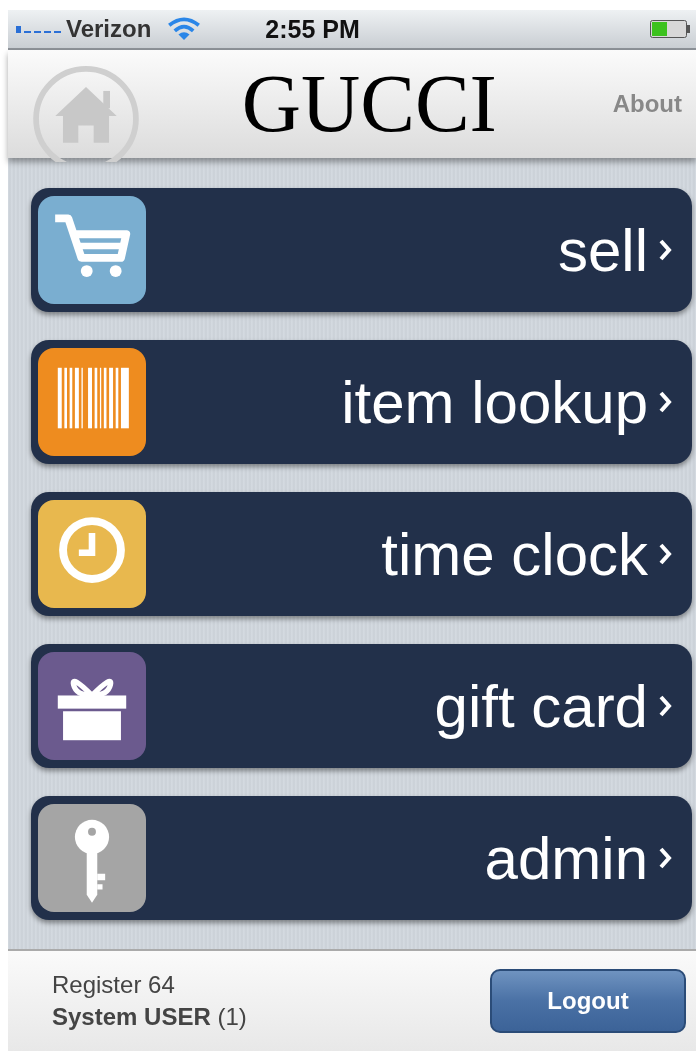 Image resolution: width=696 pixels, height=1051 pixels. Describe the element at coordinates (361, 554) in the screenshot. I see `menu-button: time clock` at that location.